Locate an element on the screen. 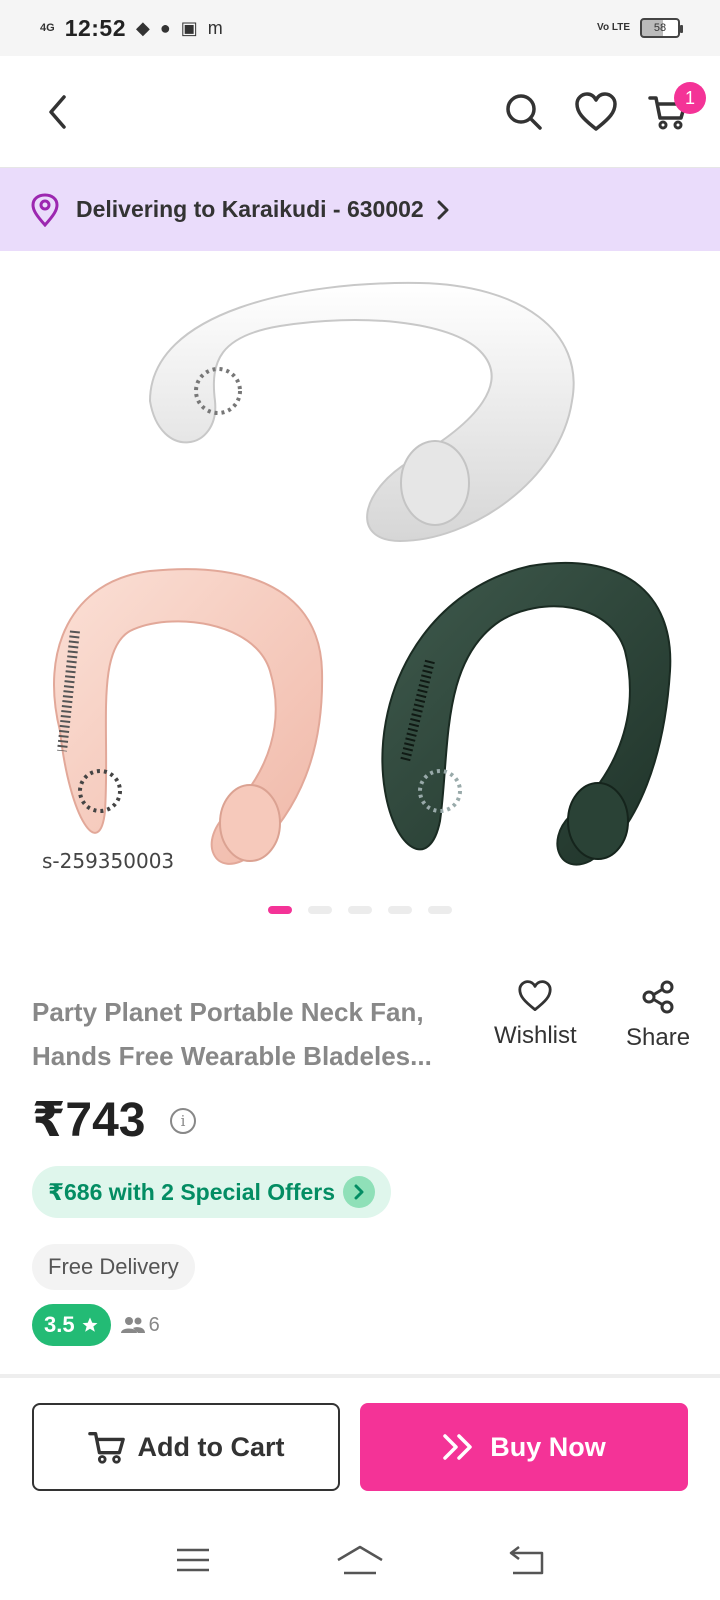 This screenshot has width=720, height=1600. search-icon is located at coordinates (524, 112).